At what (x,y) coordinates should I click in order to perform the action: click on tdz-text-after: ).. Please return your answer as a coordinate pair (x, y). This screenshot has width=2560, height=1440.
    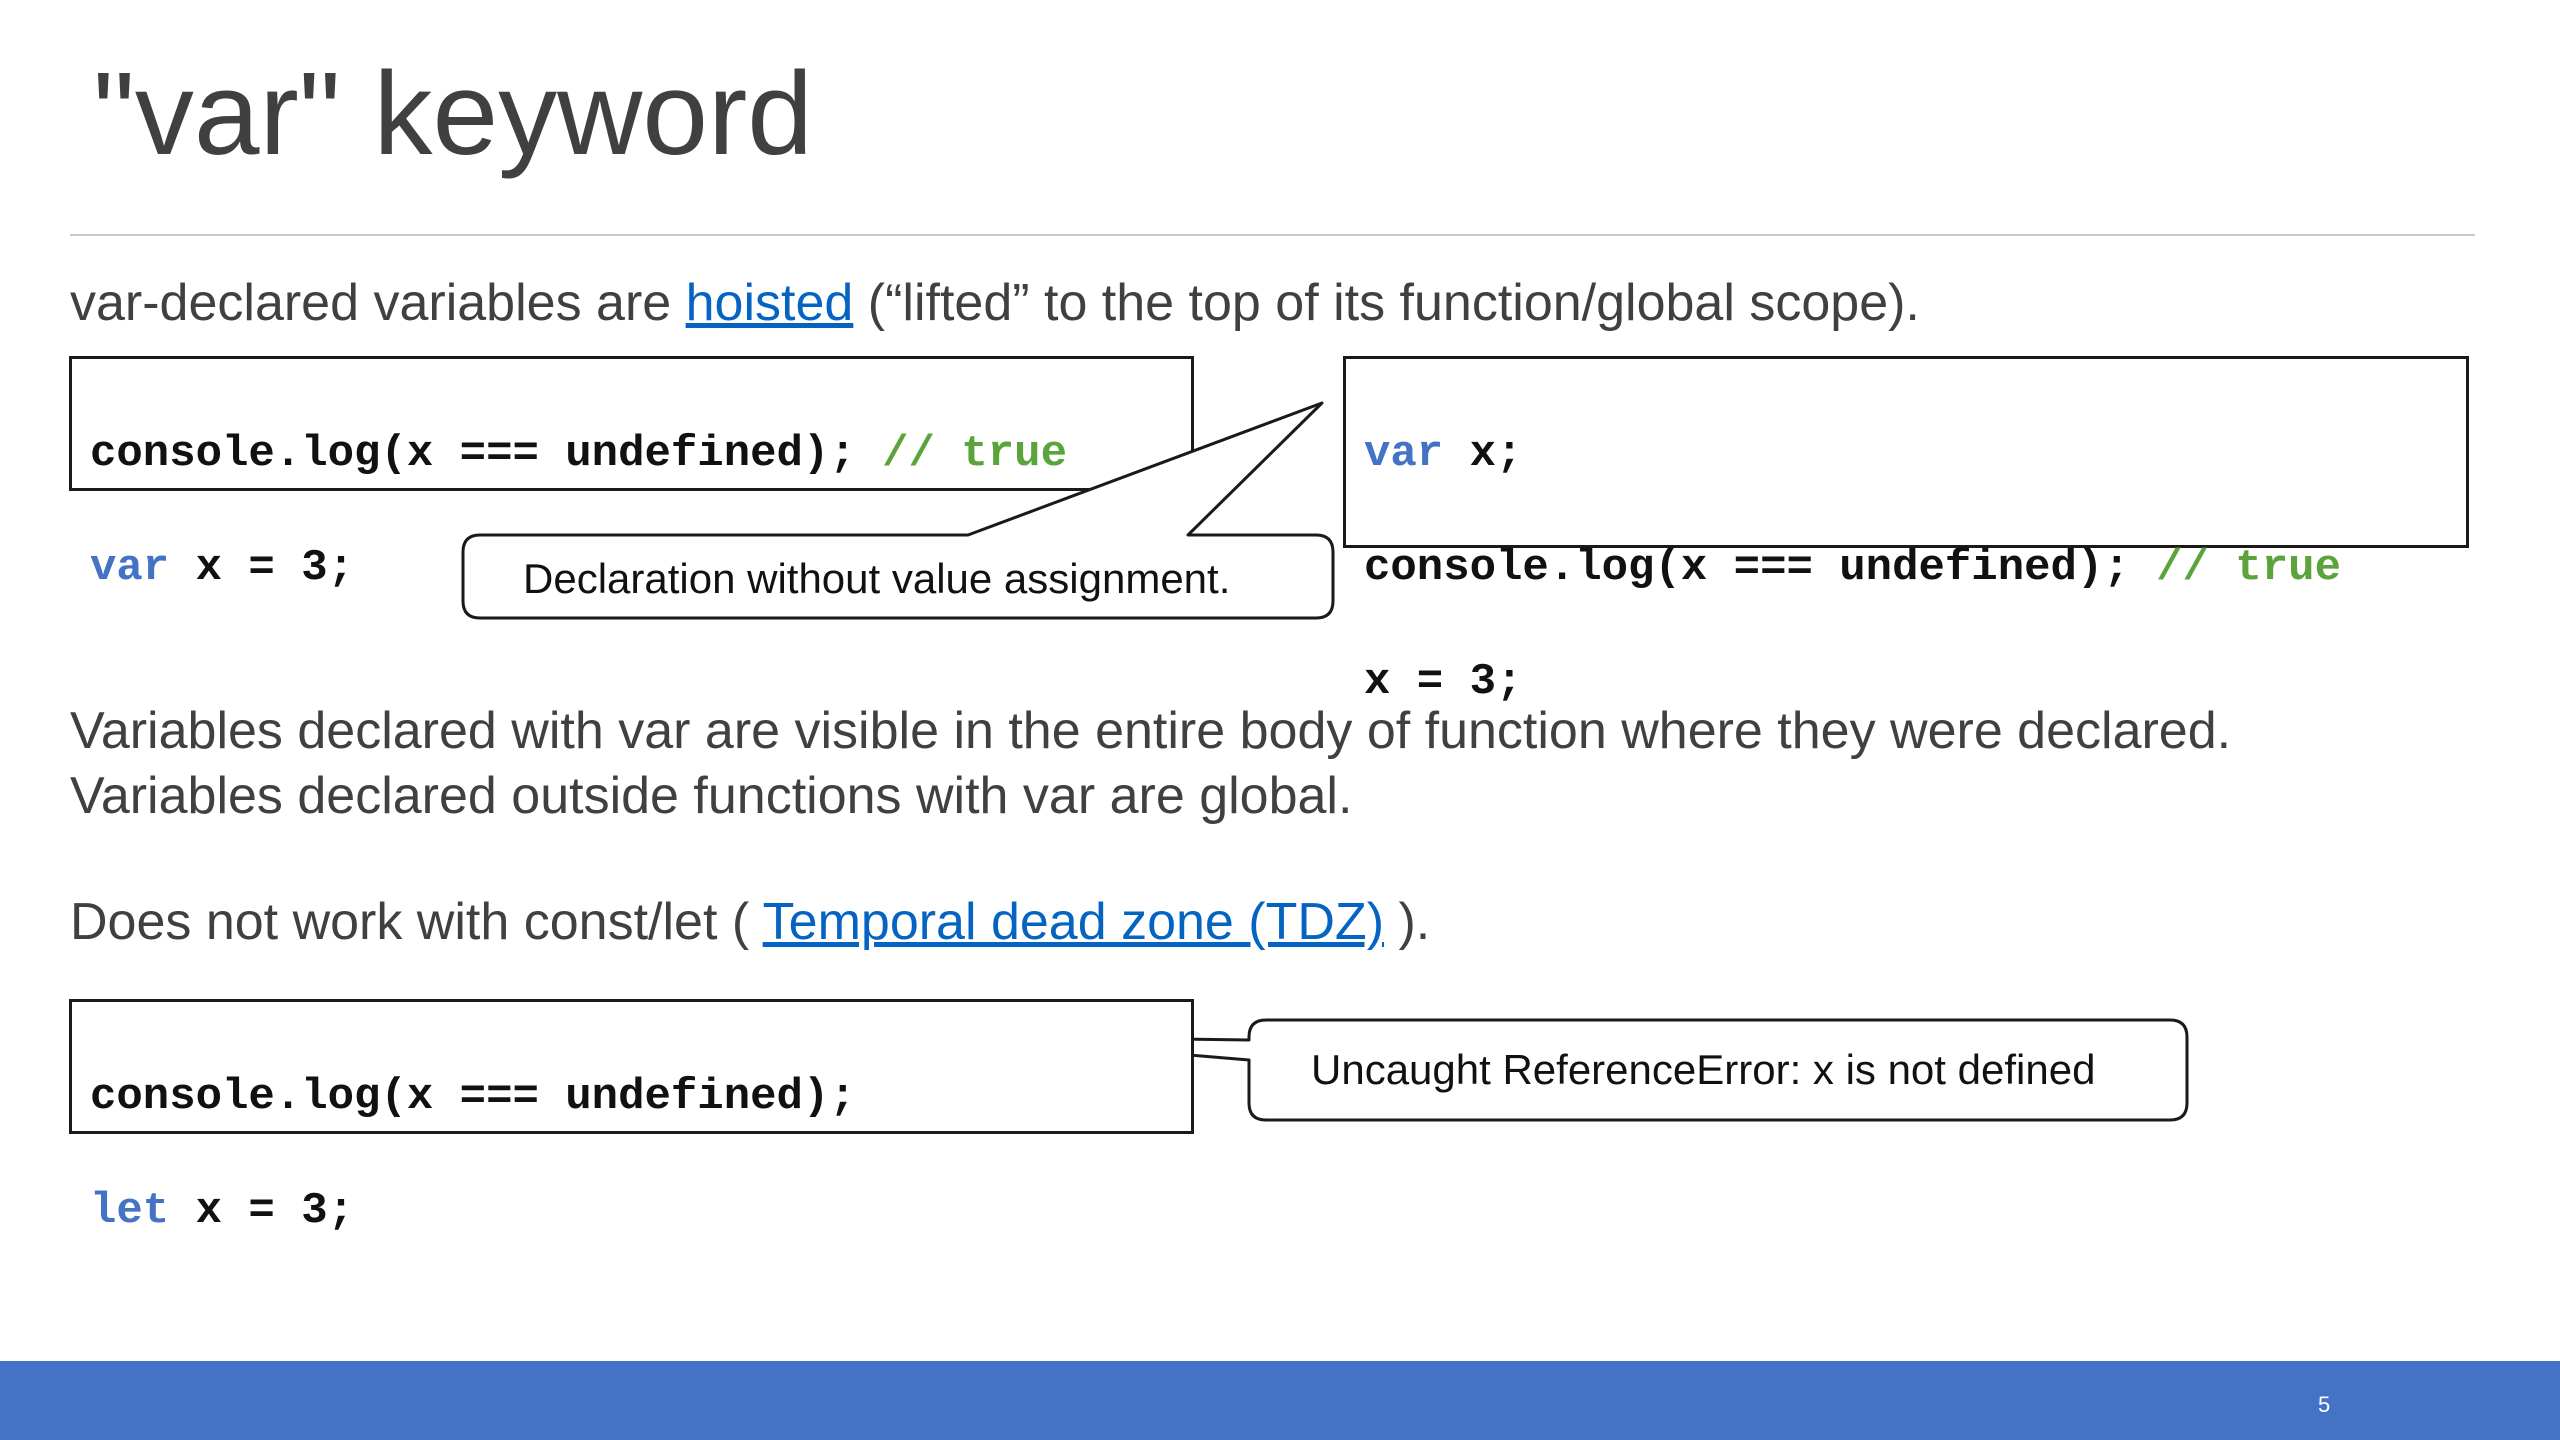
    Looking at the image, I should click on (1407, 922).